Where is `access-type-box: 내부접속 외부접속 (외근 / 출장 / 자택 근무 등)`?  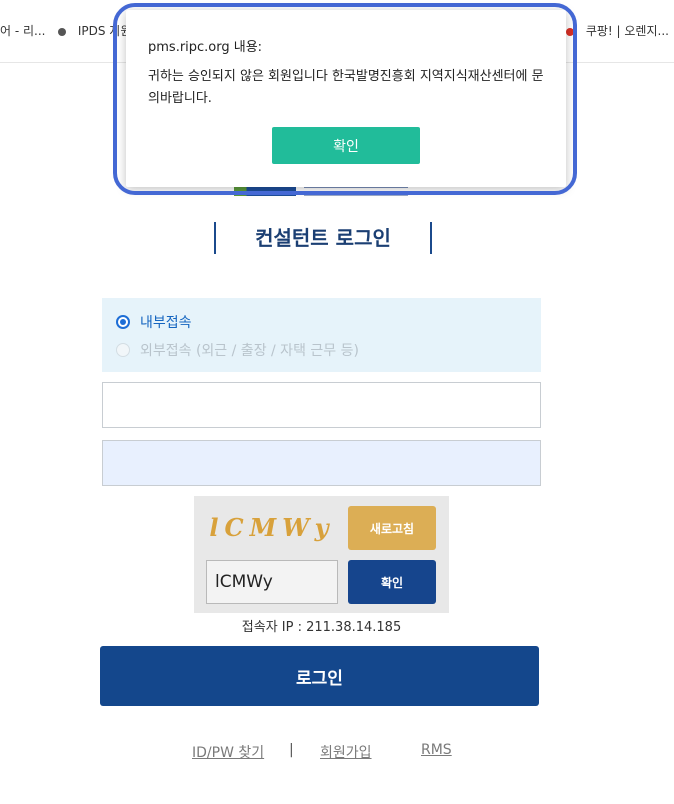
access-type-box: 내부접속 외부접속 (외근 / 출장 / 자택 근무 등) is located at coordinates (321, 335).